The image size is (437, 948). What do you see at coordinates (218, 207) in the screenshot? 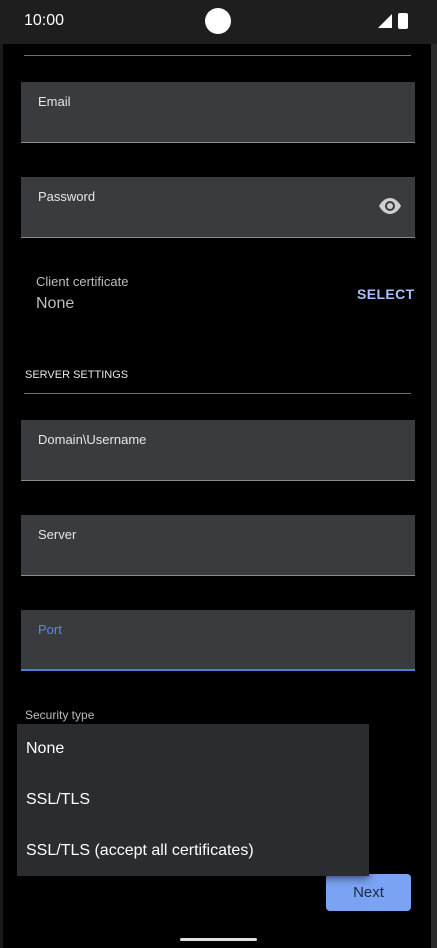
I see `password-field: Password` at bounding box center [218, 207].